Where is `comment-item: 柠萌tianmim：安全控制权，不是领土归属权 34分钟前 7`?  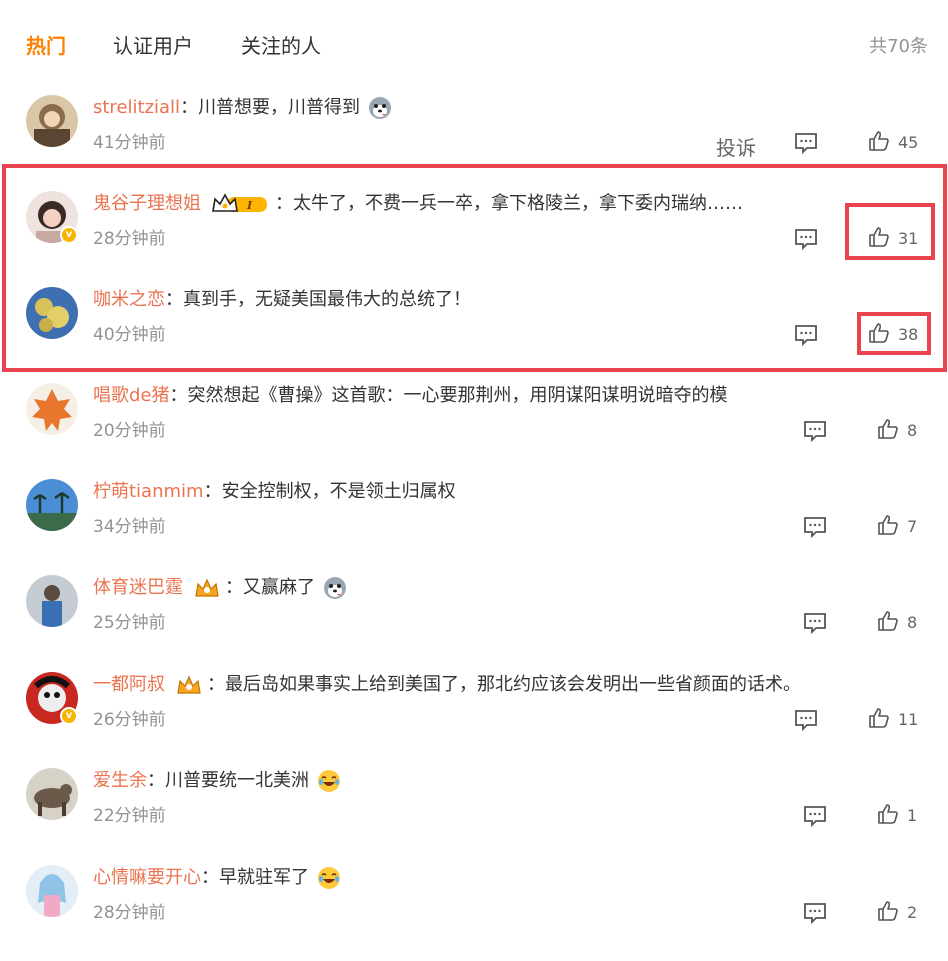
comment-item: 柠萌tianmim：安全控制权，不是领土归属权 34分钟前 7 is located at coordinates (474, 527).